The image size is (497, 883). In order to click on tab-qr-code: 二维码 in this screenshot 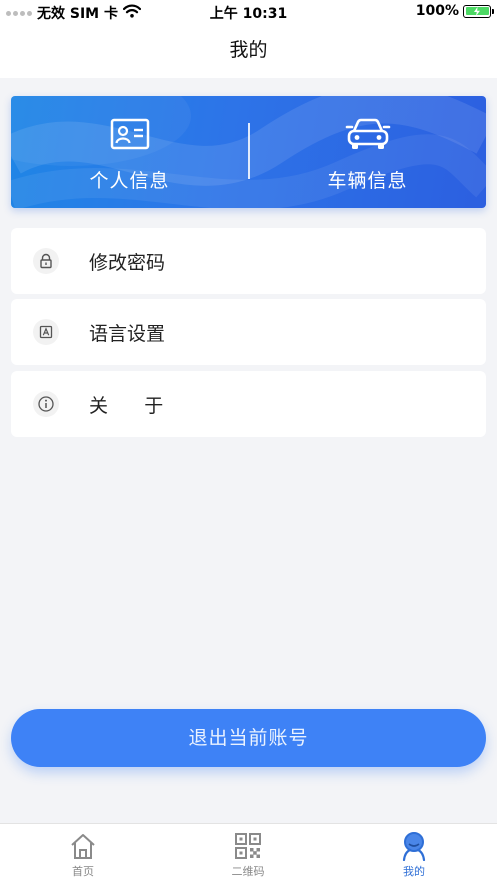, I will do `click(248, 853)`.